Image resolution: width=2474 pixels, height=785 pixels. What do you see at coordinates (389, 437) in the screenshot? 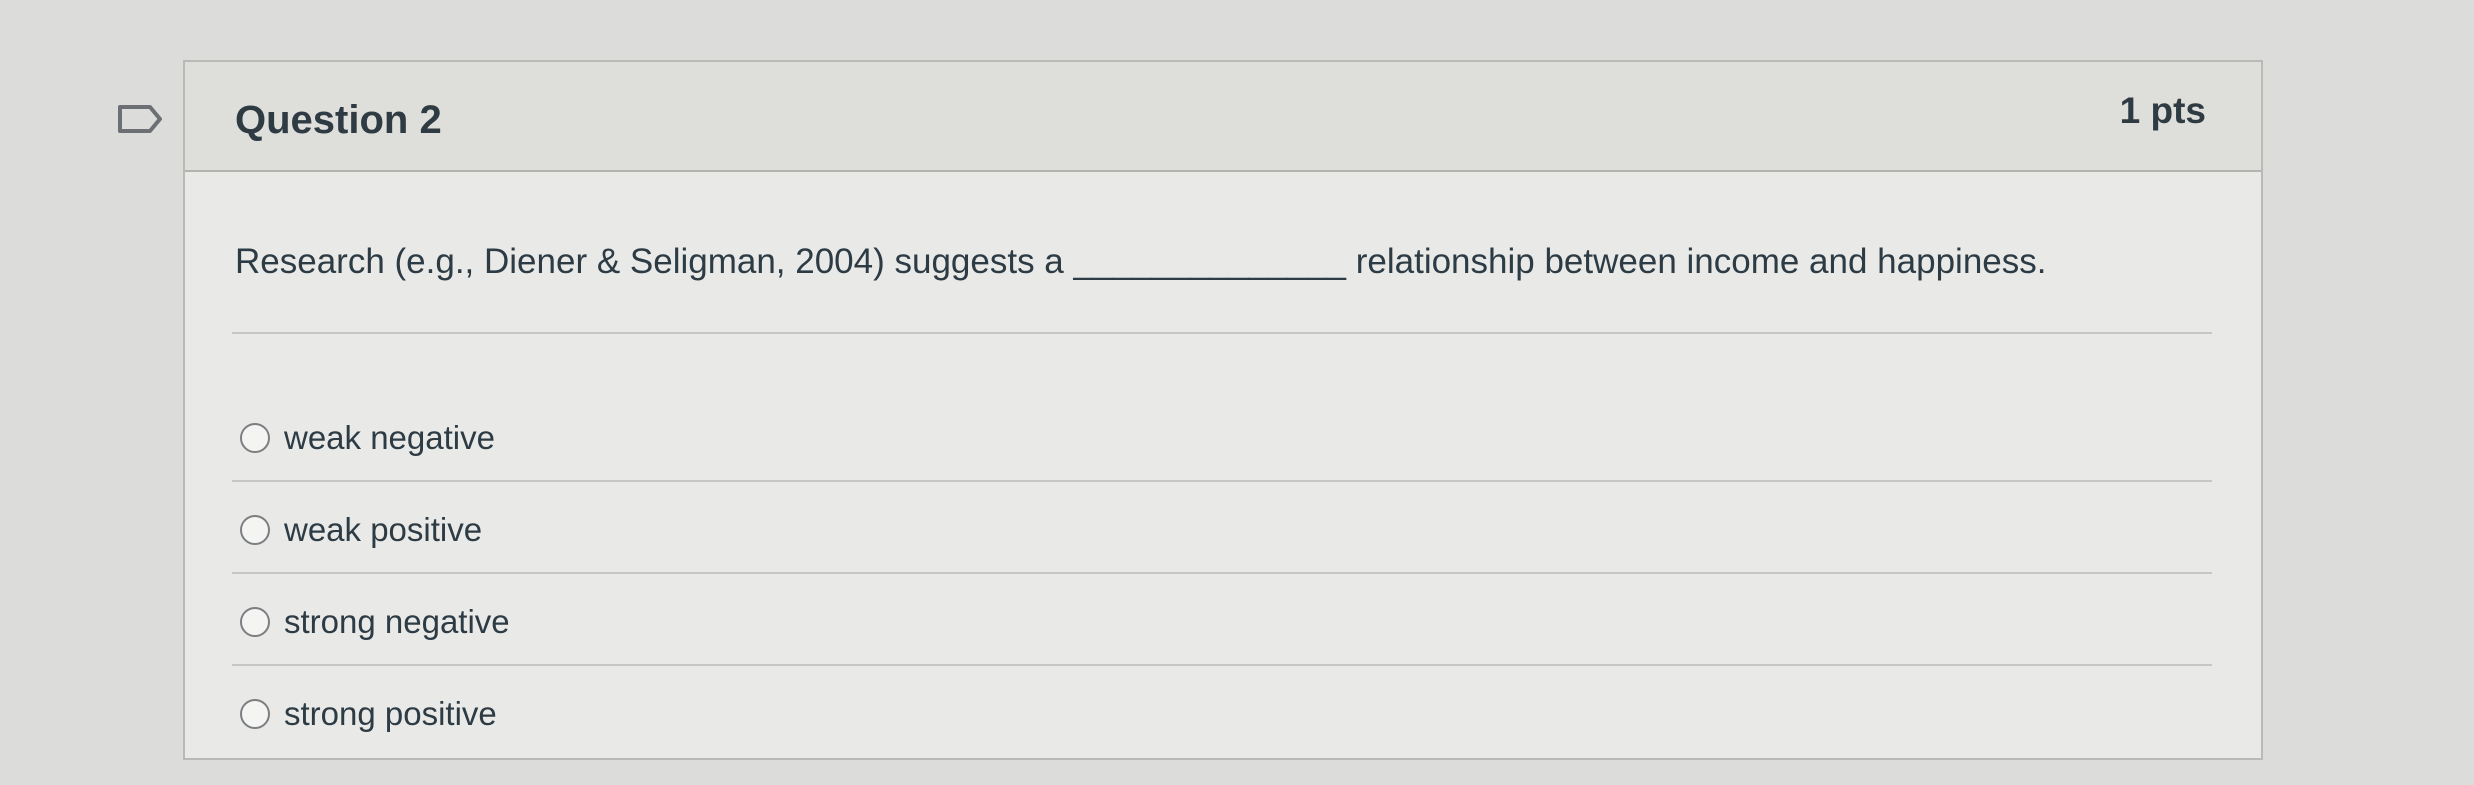
I see `answer-label: weak negative` at bounding box center [389, 437].